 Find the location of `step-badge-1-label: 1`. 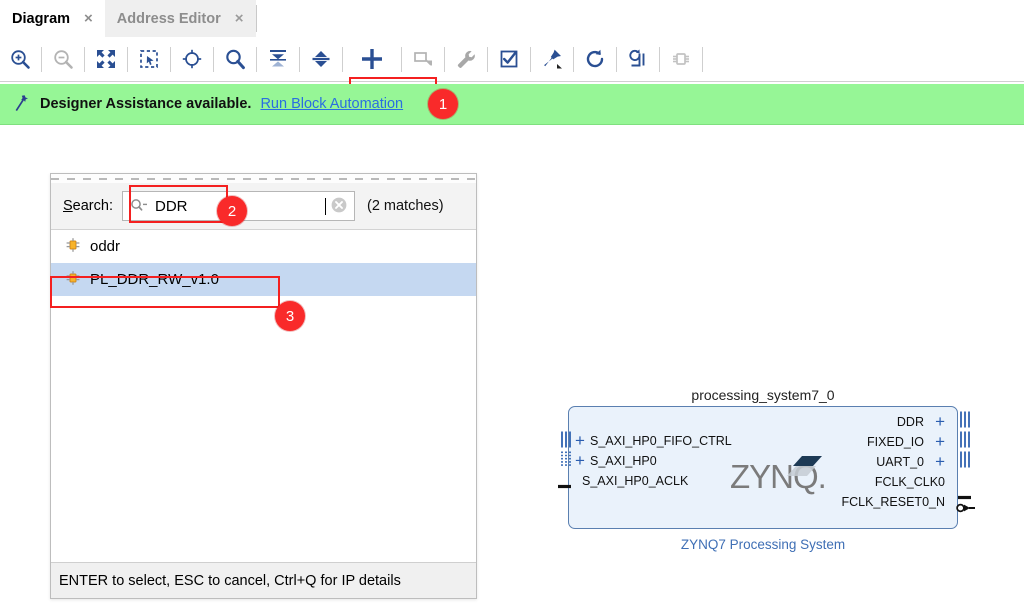

step-badge-1-label: 1 is located at coordinates (443, 104).